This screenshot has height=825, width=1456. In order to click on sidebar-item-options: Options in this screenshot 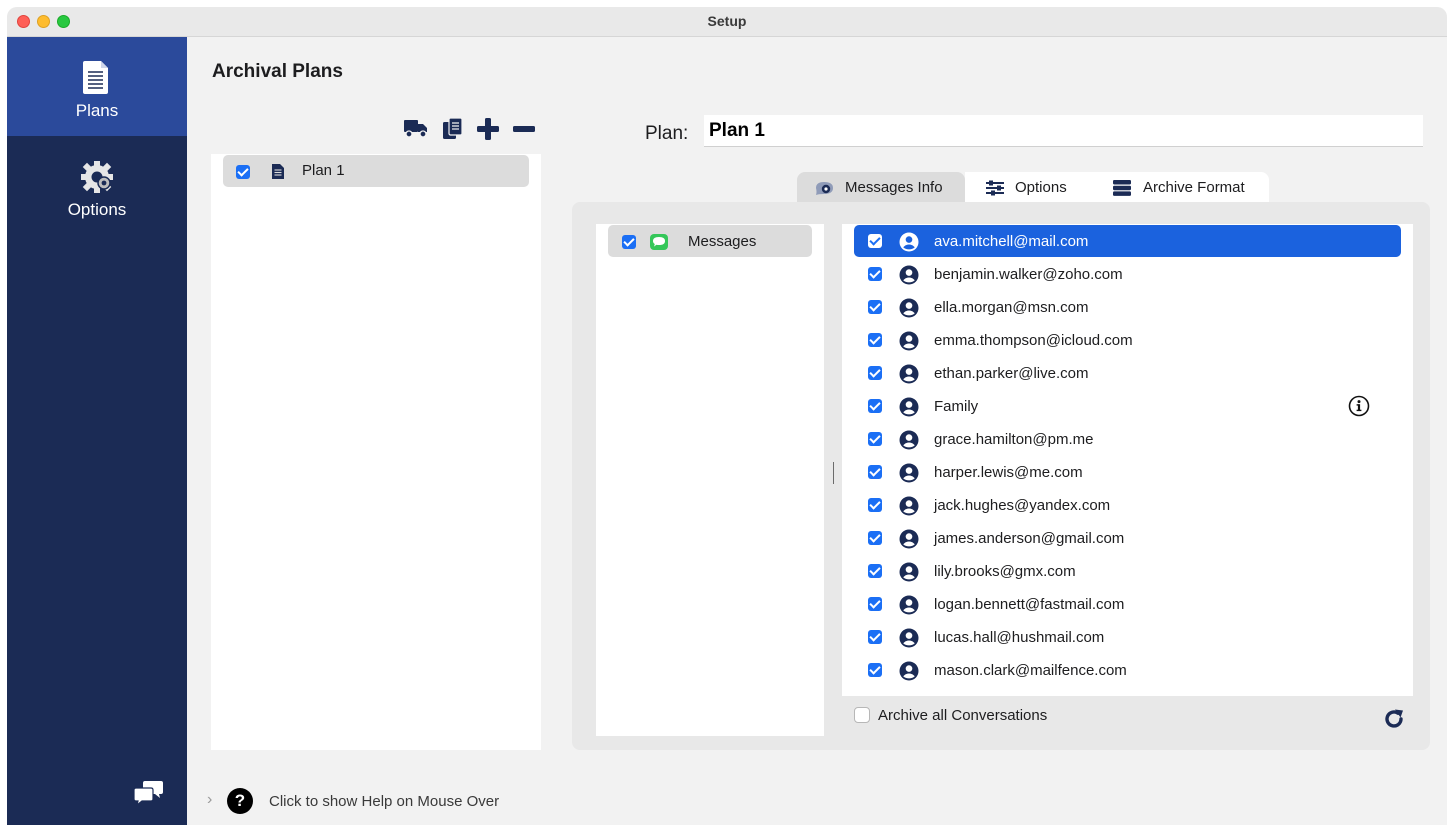, I will do `click(97, 185)`.